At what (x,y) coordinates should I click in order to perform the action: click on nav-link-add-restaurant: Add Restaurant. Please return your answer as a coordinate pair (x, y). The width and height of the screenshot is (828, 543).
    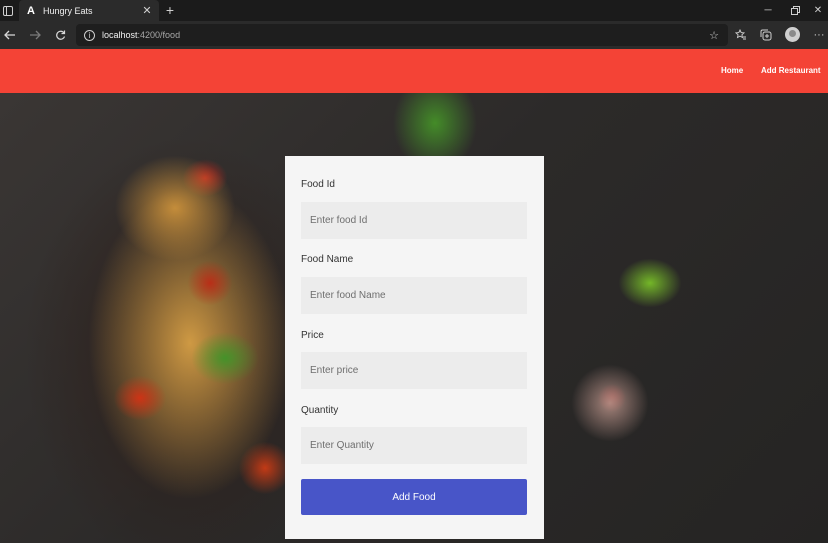
    Looking at the image, I should click on (791, 70).